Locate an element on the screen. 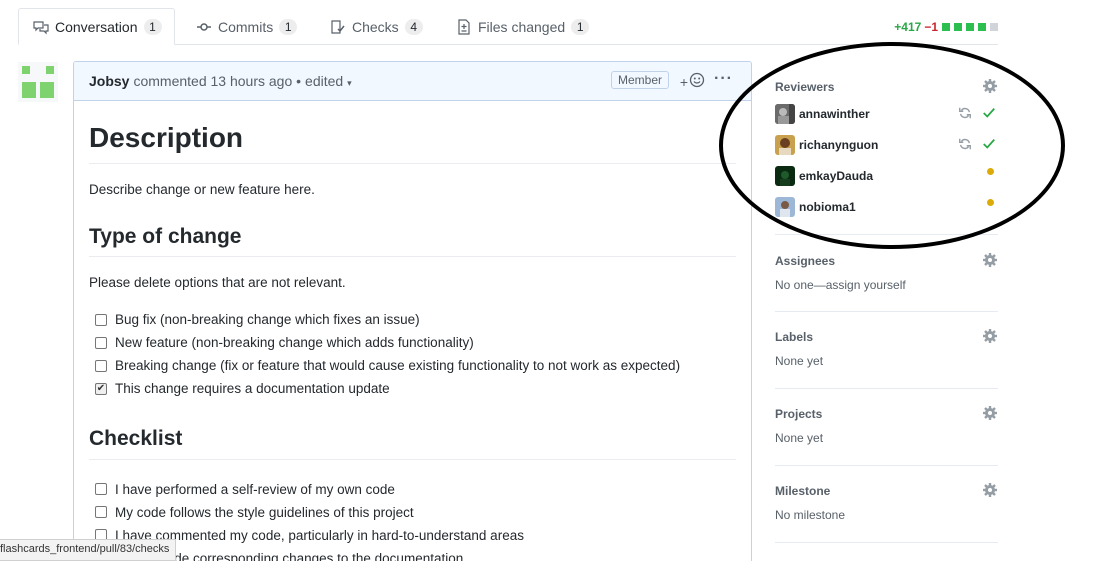  edited-dropdown: edited ▾ is located at coordinates (328, 81).